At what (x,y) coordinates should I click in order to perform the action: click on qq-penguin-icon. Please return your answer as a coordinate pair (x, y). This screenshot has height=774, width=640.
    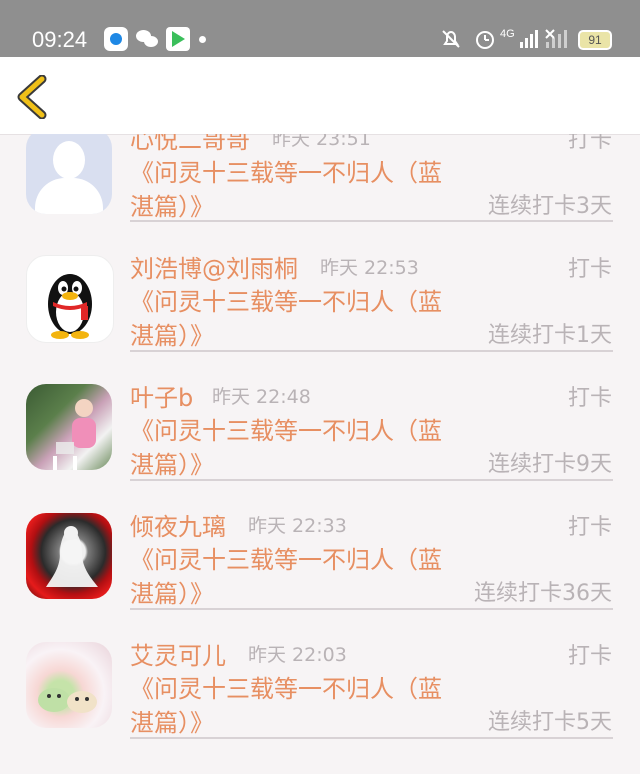
    Looking at the image, I should click on (70, 306).